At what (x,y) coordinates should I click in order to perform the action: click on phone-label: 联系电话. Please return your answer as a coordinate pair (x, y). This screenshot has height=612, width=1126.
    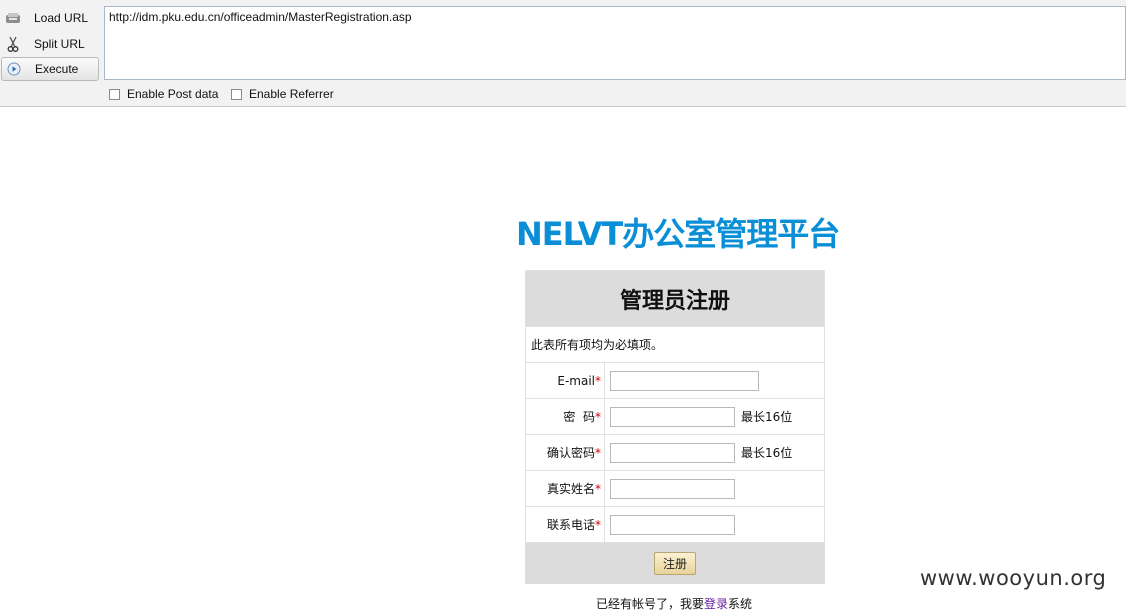
    Looking at the image, I should click on (570, 525).